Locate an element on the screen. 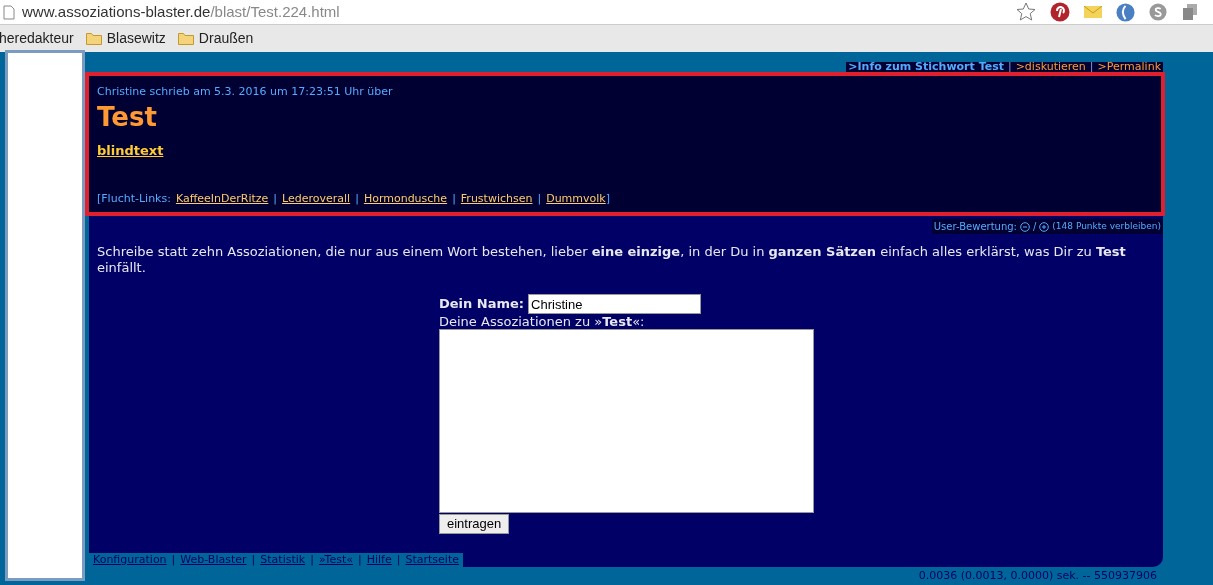 The width and height of the screenshot is (1213, 585). escape-link: Lederoverall is located at coordinates (316, 198).